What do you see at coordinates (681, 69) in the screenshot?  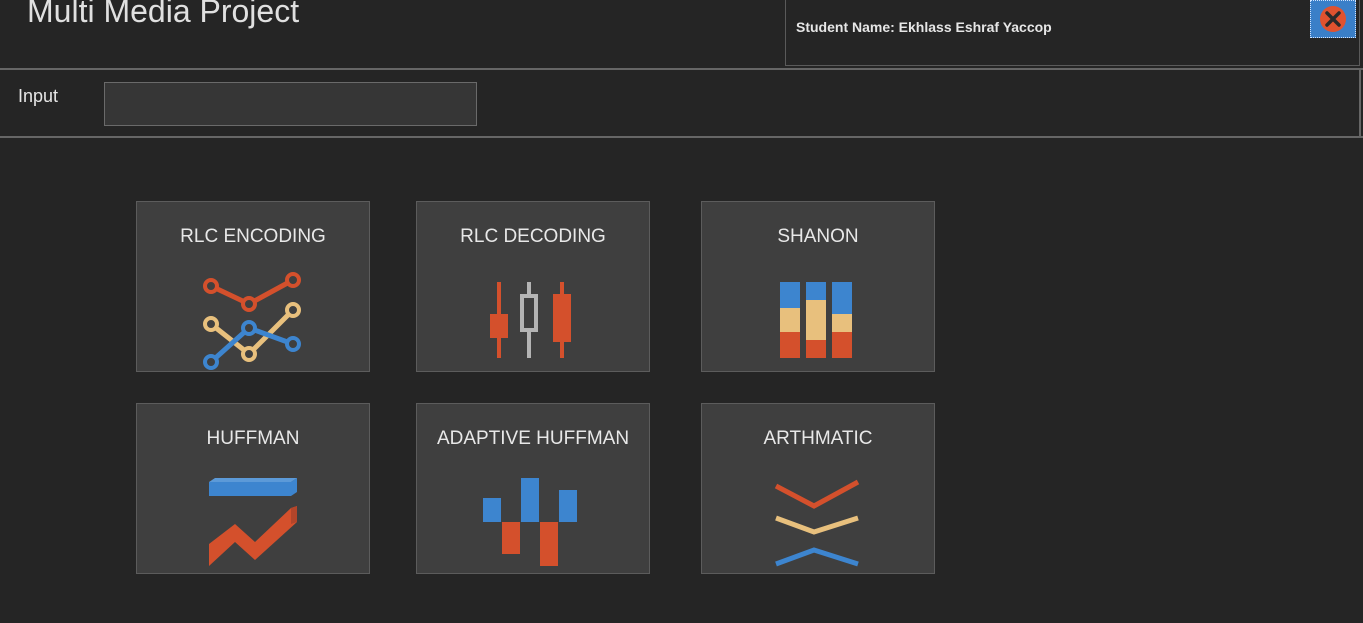 I see `header-divider` at bounding box center [681, 69].